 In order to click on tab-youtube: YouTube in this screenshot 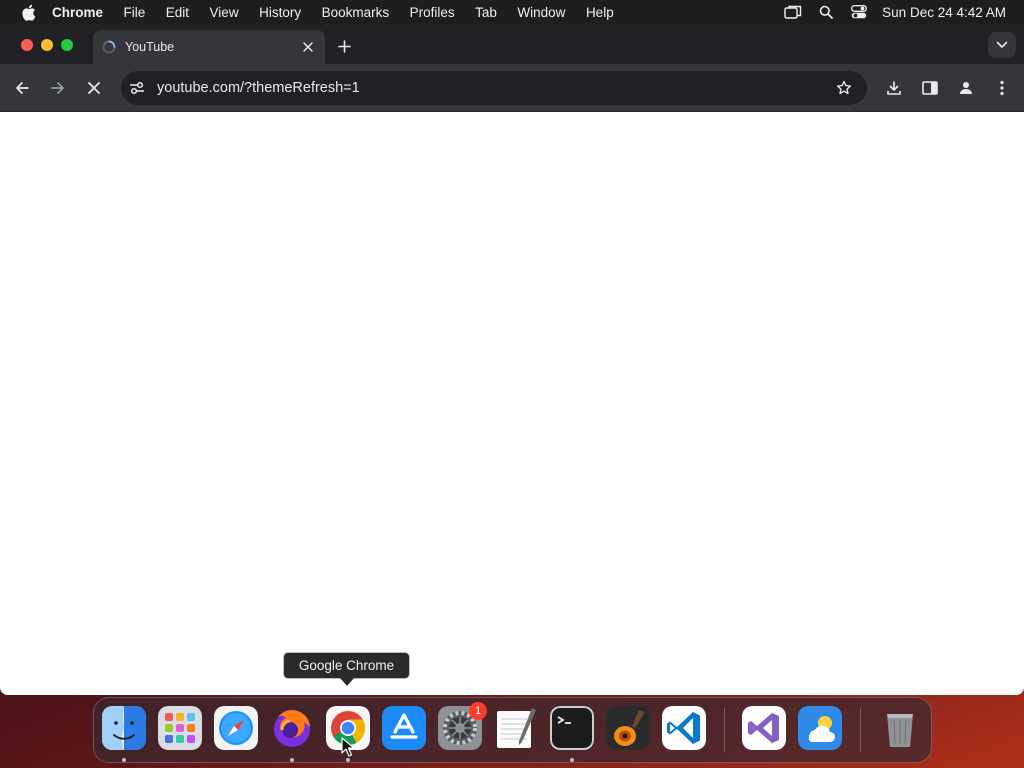, I will do `click(209, 47)`.